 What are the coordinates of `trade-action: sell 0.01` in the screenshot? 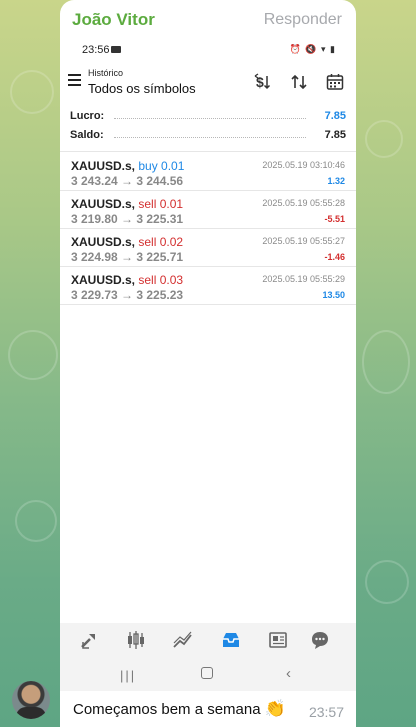 It's located at (161, 204).